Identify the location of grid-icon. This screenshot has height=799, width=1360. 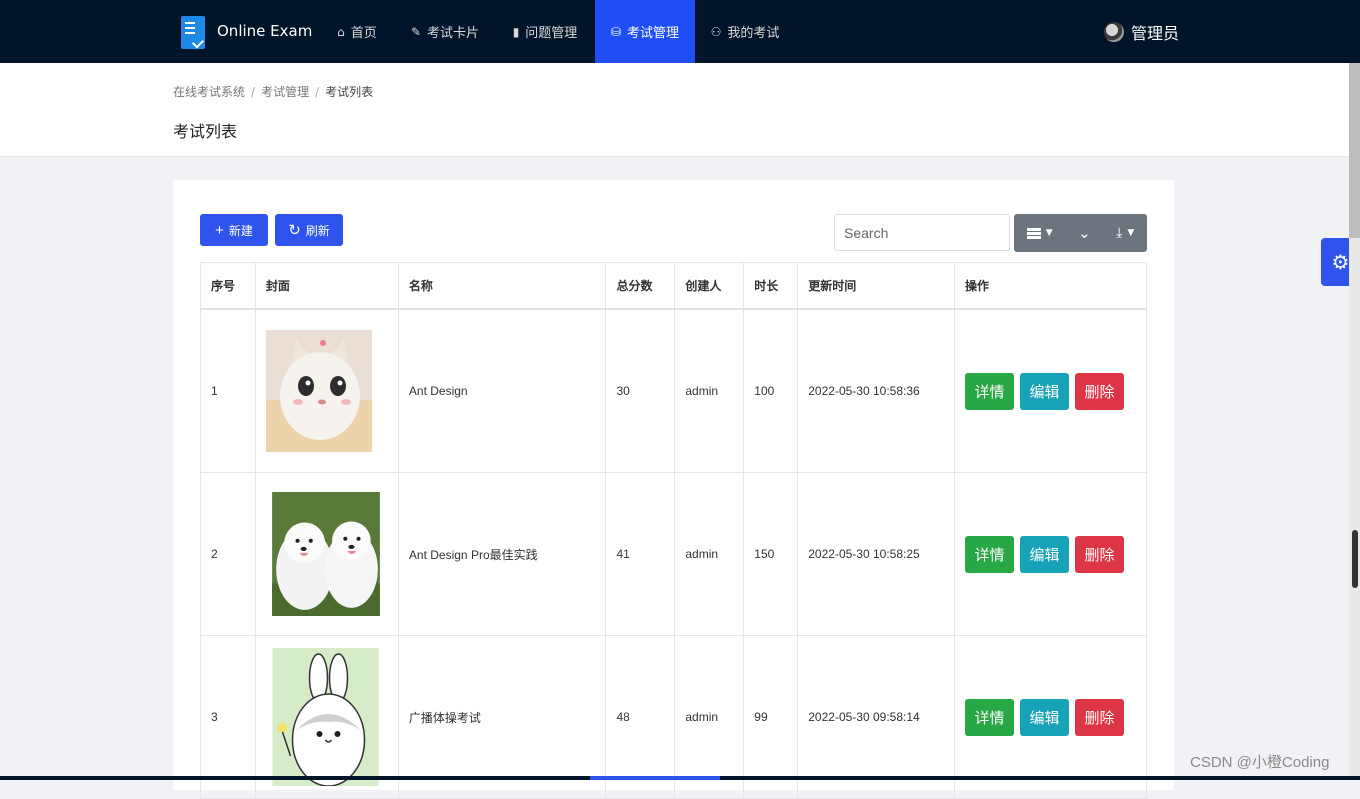
(1033, 233).